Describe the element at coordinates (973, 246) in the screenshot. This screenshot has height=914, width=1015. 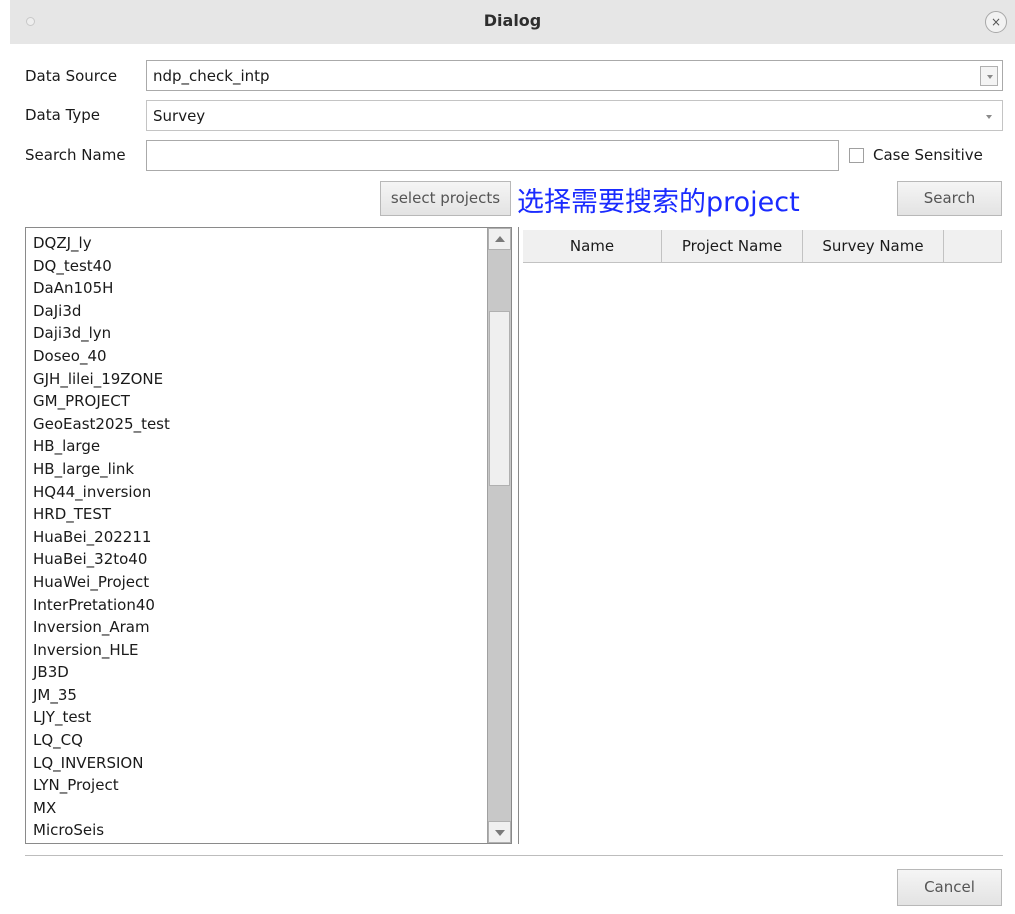
I see `column-header-filler` at that location.